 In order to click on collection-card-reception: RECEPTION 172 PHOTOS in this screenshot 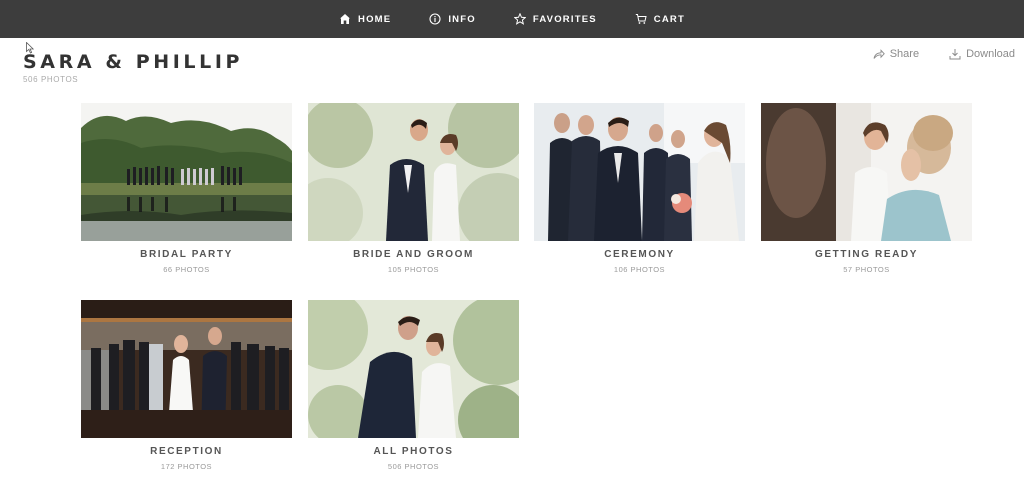, I will do `click(186, 385)`.